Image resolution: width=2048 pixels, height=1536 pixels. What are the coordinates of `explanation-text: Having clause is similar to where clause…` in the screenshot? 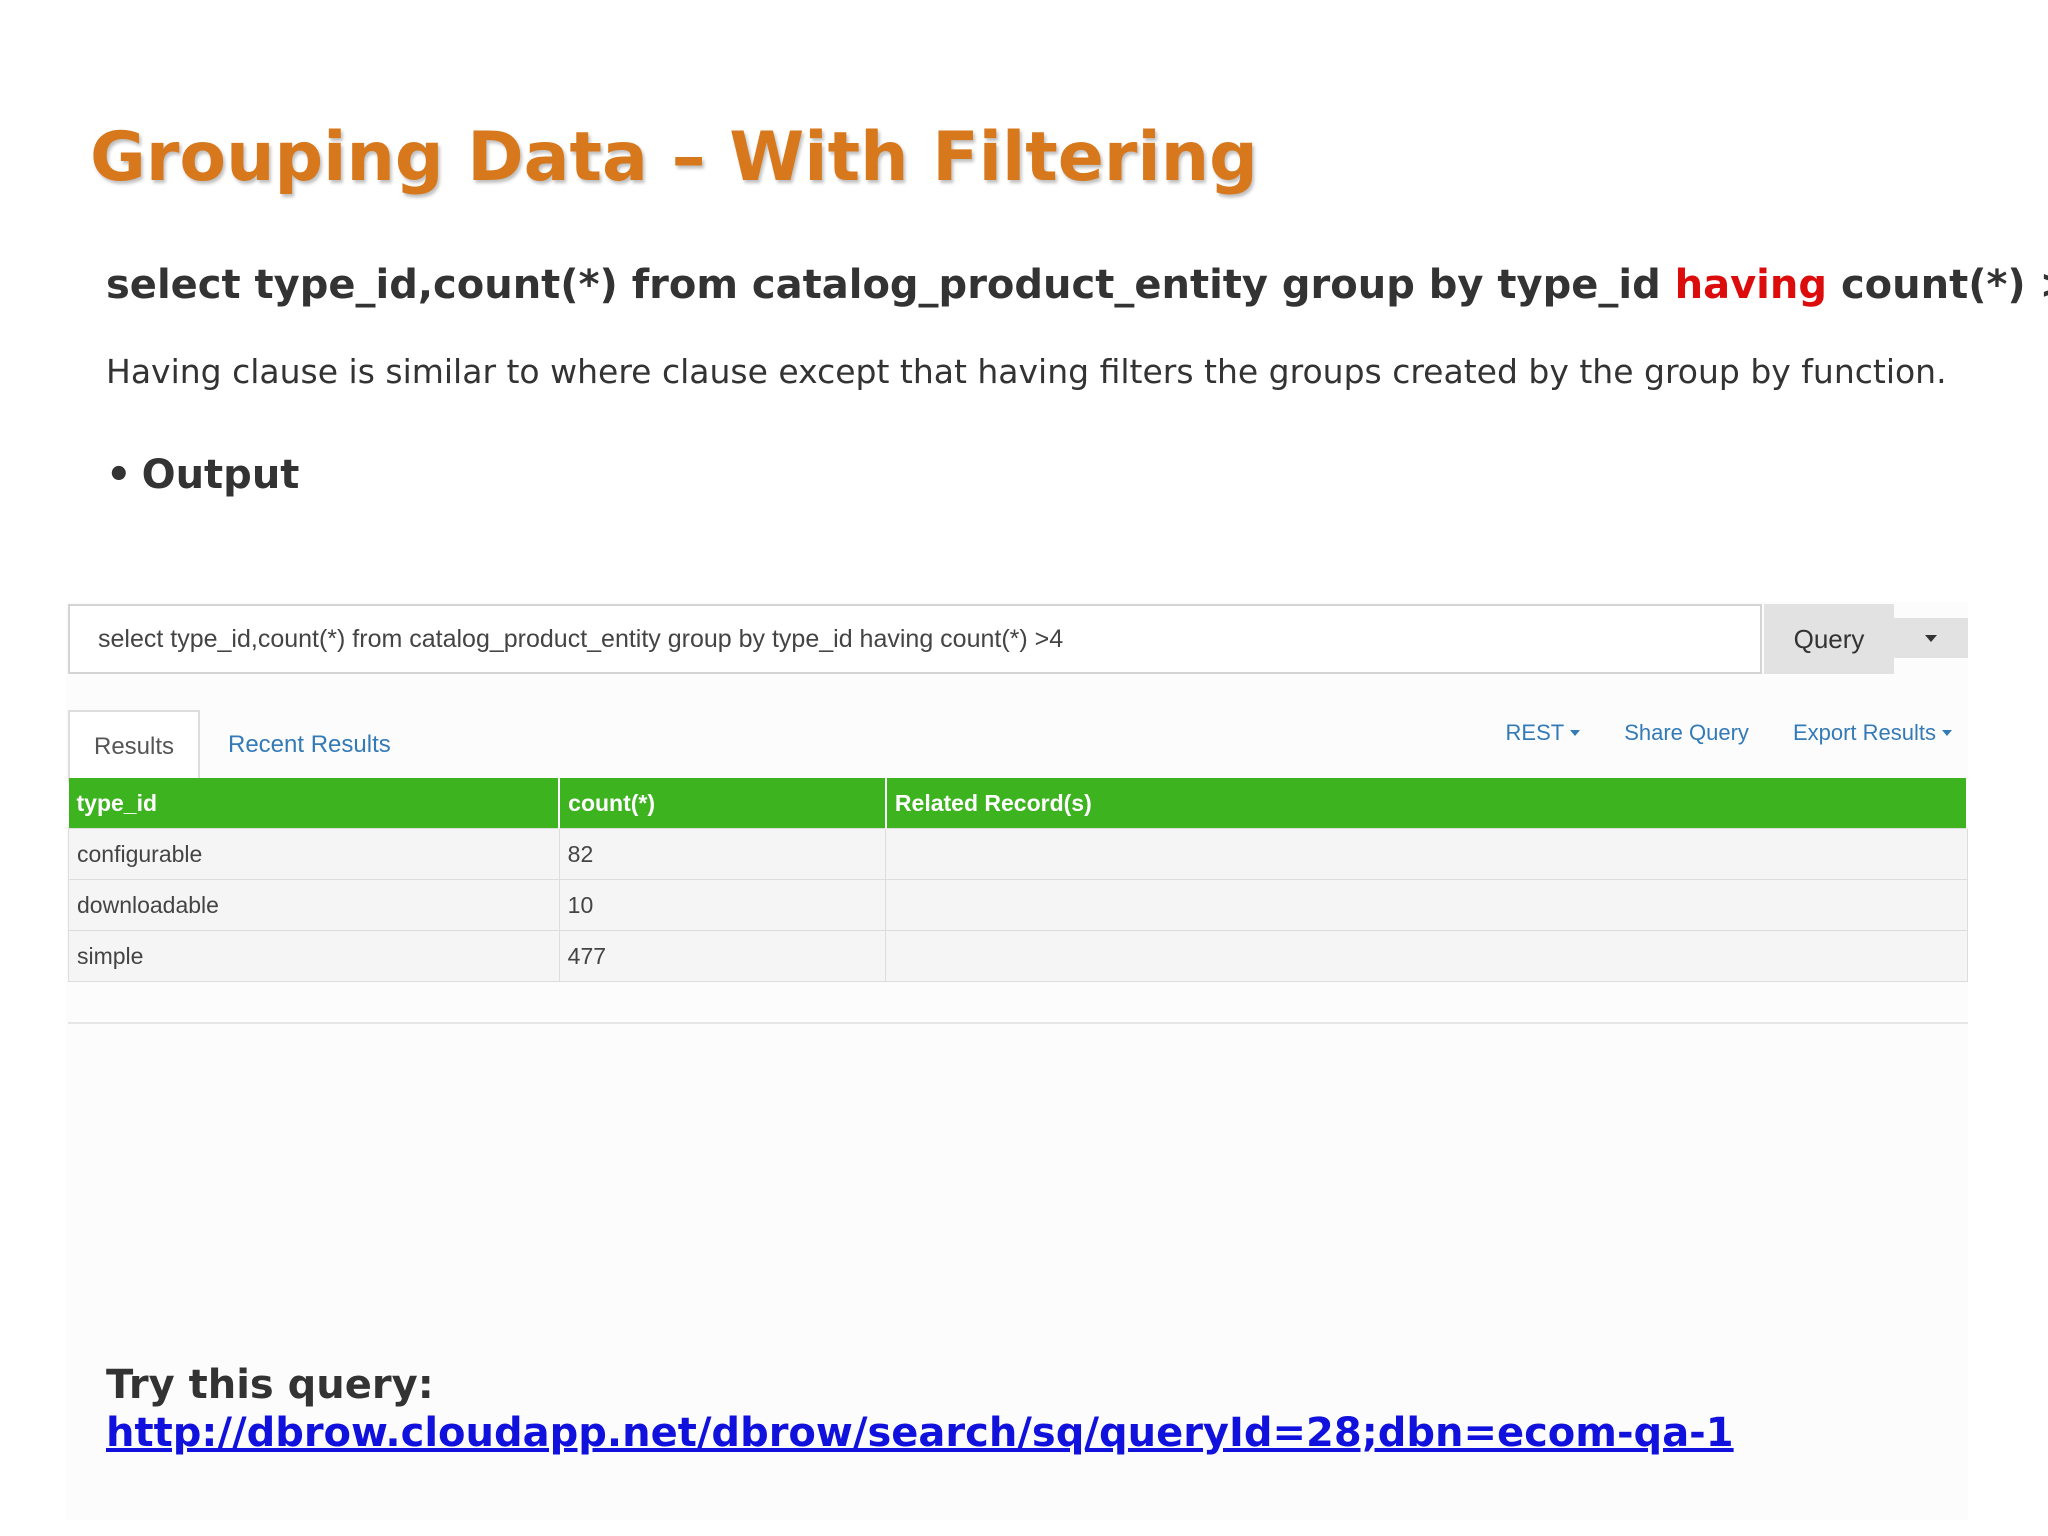 It's located at (1026, 371).